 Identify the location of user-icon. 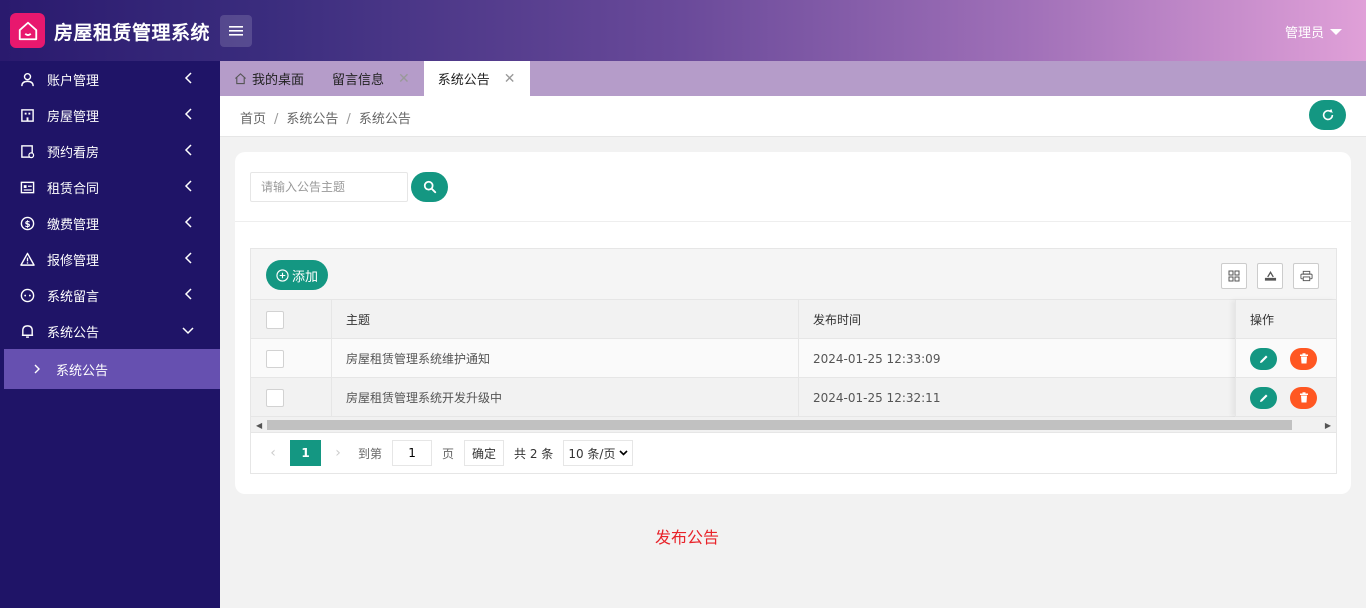
(27, 79).